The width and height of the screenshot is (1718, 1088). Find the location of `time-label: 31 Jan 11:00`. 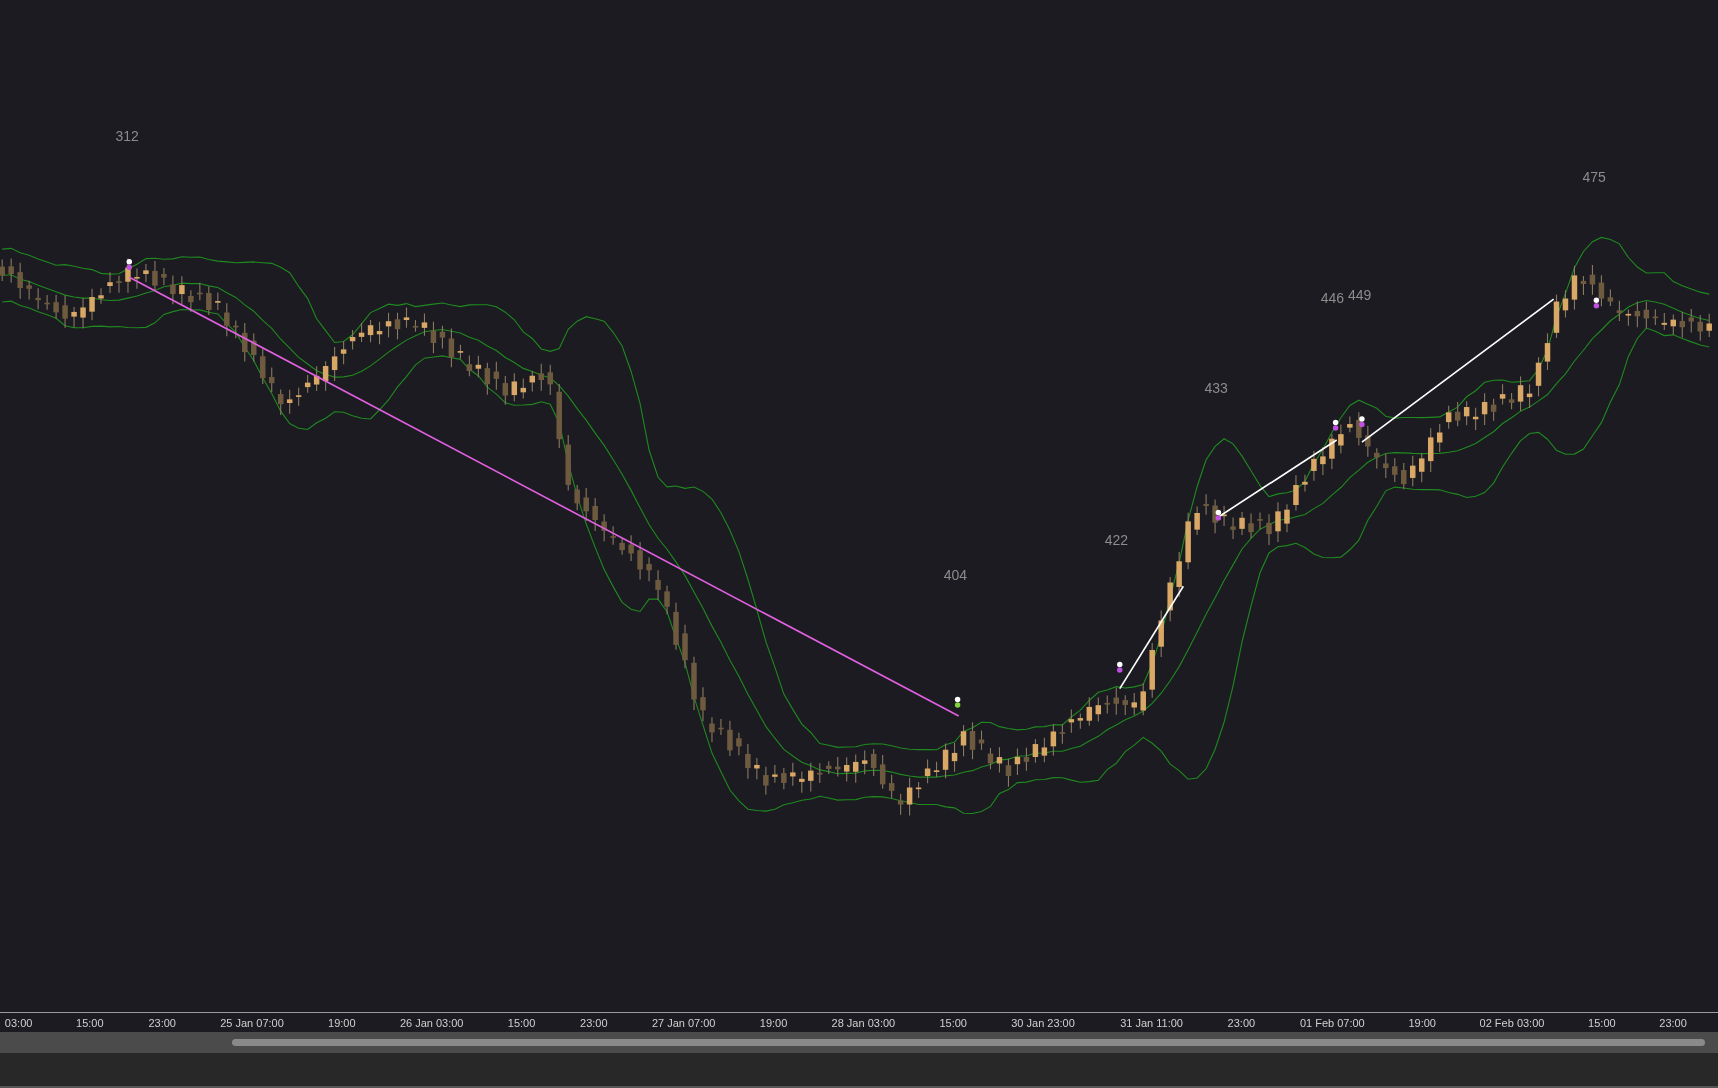

time-label: 31 Jan 11:00 is located at coordinates (1151, 1023).